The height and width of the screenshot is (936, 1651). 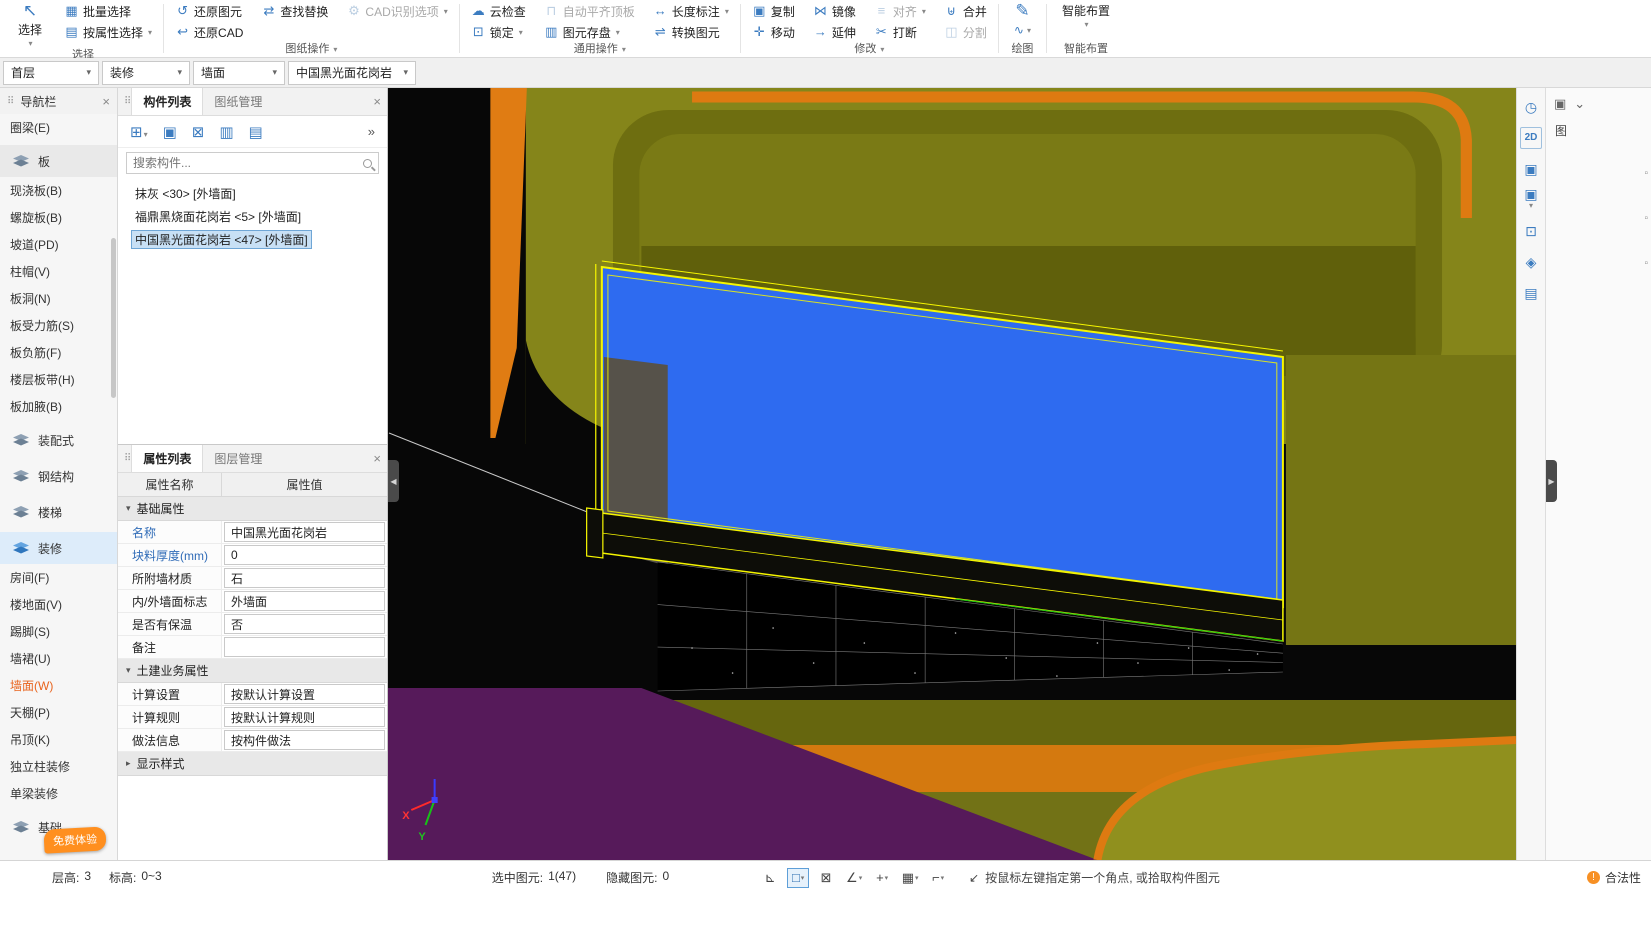 What do you see at coordinates (58, 512) in the screenshot?
I see `nav-item-stairs-group: 楼梯` at bounding box center [58, 512].